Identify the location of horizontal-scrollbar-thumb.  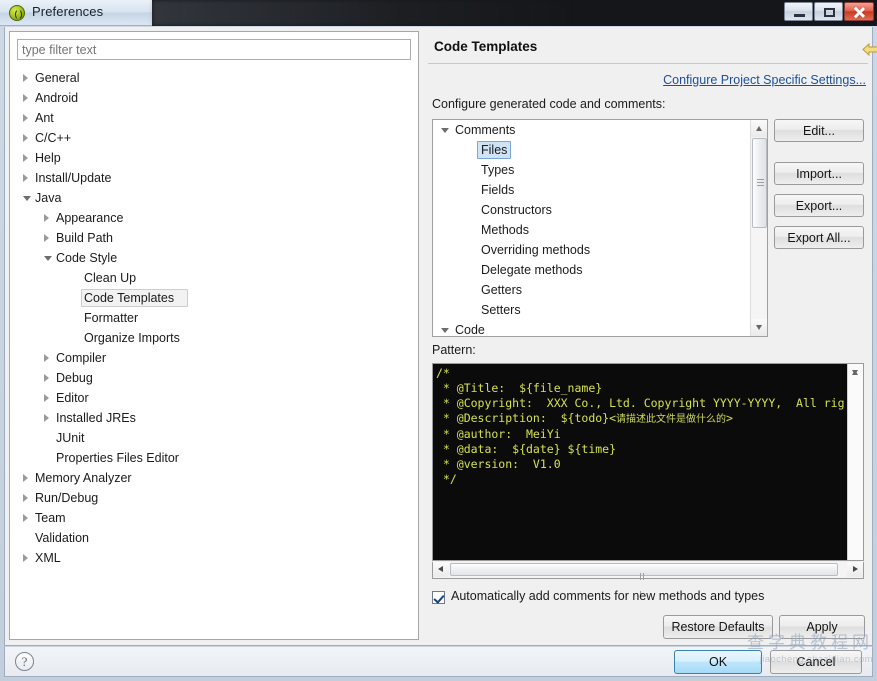
(644, 580).